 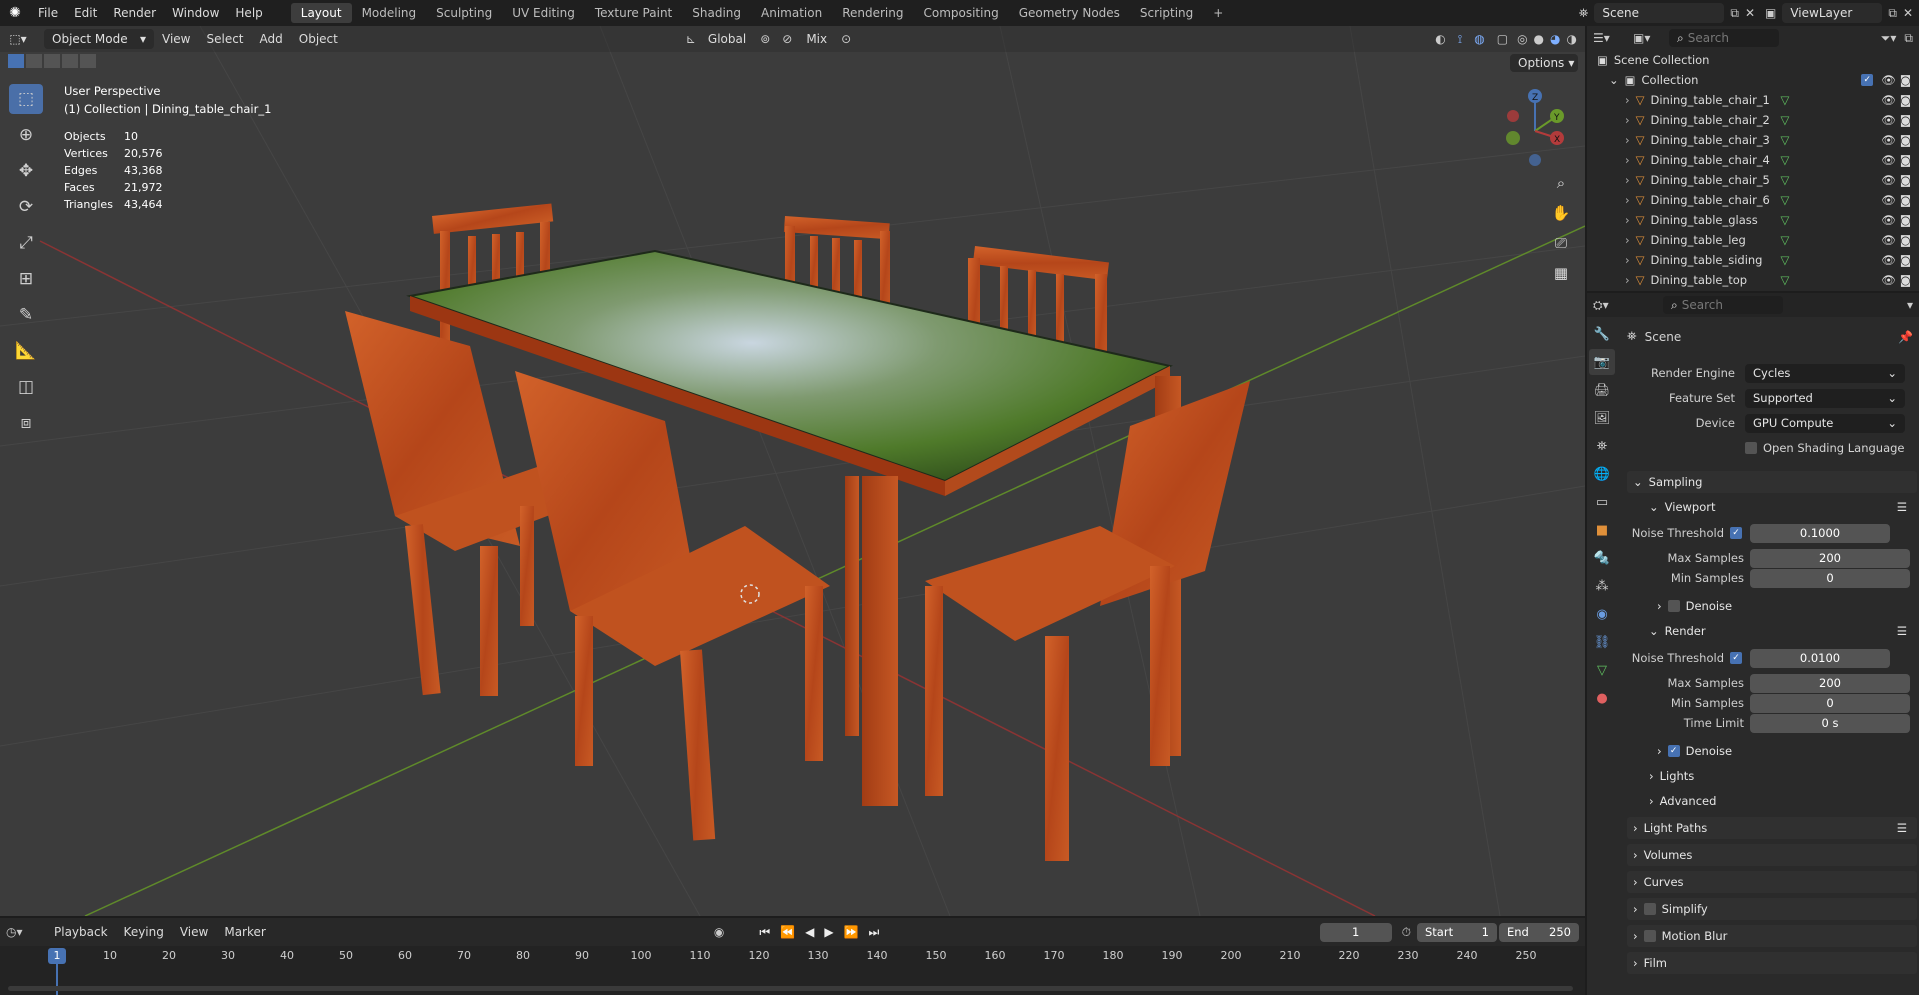 What do you see at coordinates (389, 13) in the screenshot?
I see `workspace-tab-modeling: Modeling` at bounding box center [389, 13].